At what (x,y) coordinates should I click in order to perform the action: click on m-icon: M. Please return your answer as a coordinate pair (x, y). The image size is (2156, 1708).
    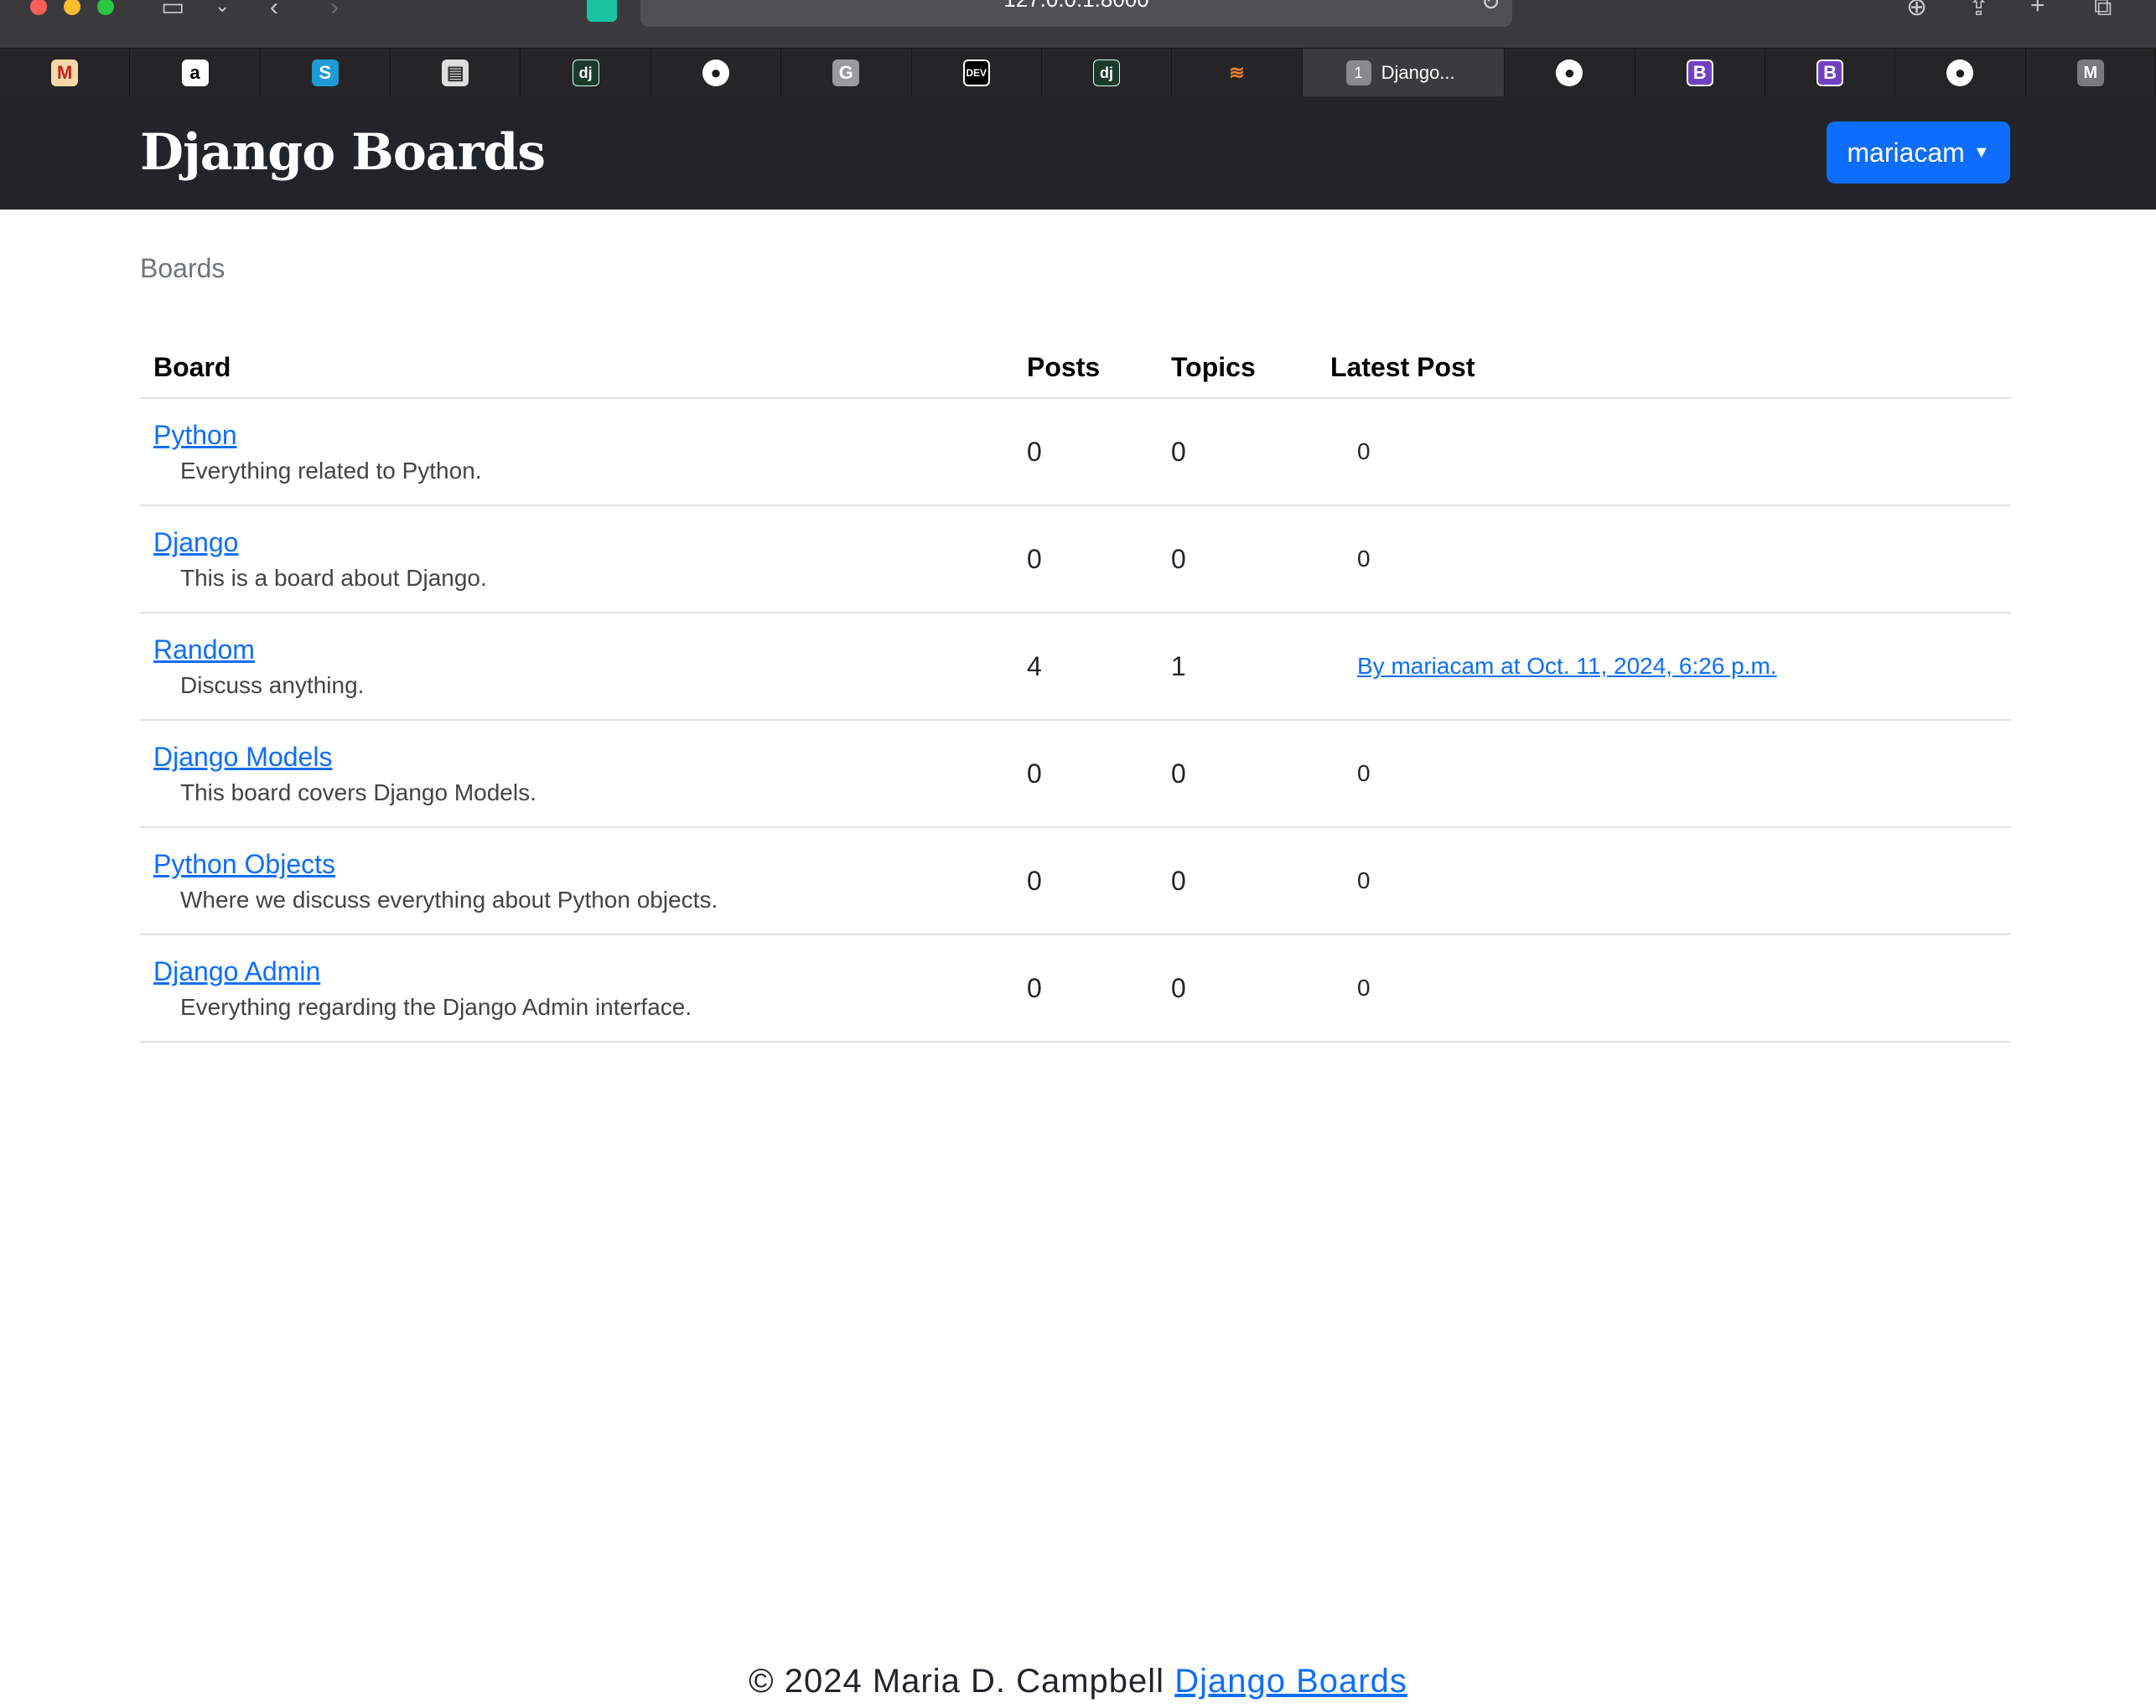
    Looking at the image, I should click on (2090, 73).